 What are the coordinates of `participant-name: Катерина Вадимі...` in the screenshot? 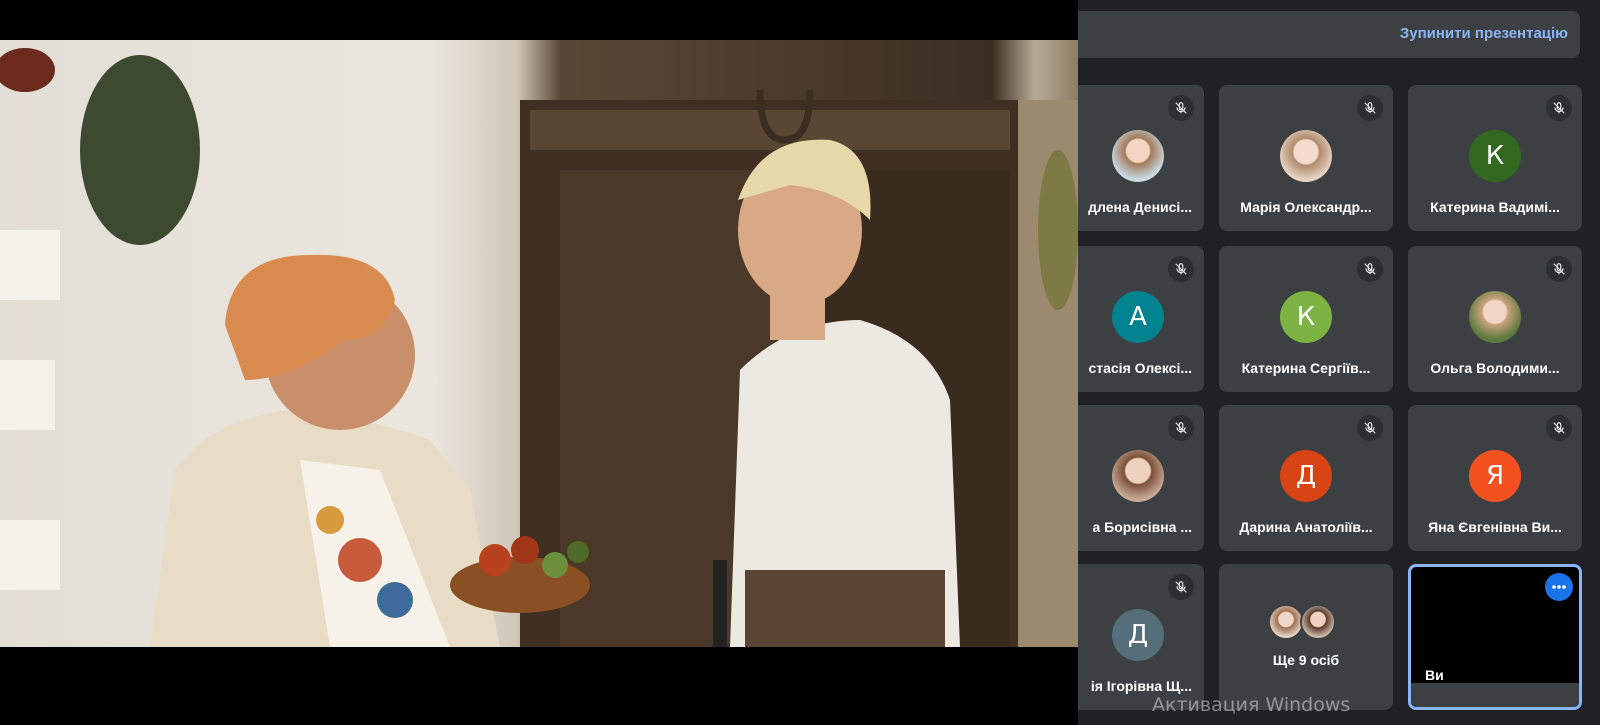 It's located at (1495, 207).